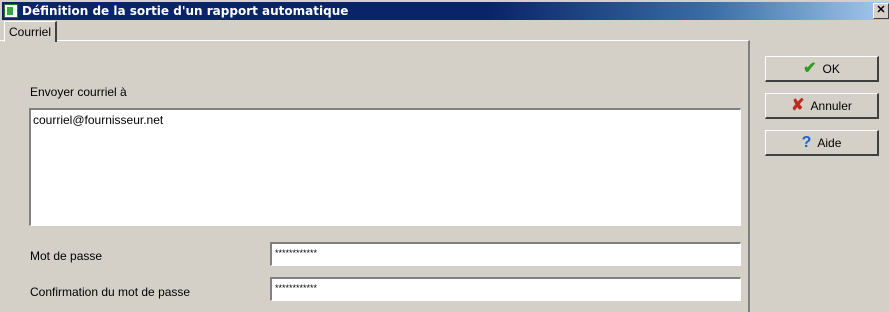 This screenshot has height=312, width=889. Describe the element at coordinates (810, 68) in the screenshot. I see `checkmark-icon: ✔` at that location.